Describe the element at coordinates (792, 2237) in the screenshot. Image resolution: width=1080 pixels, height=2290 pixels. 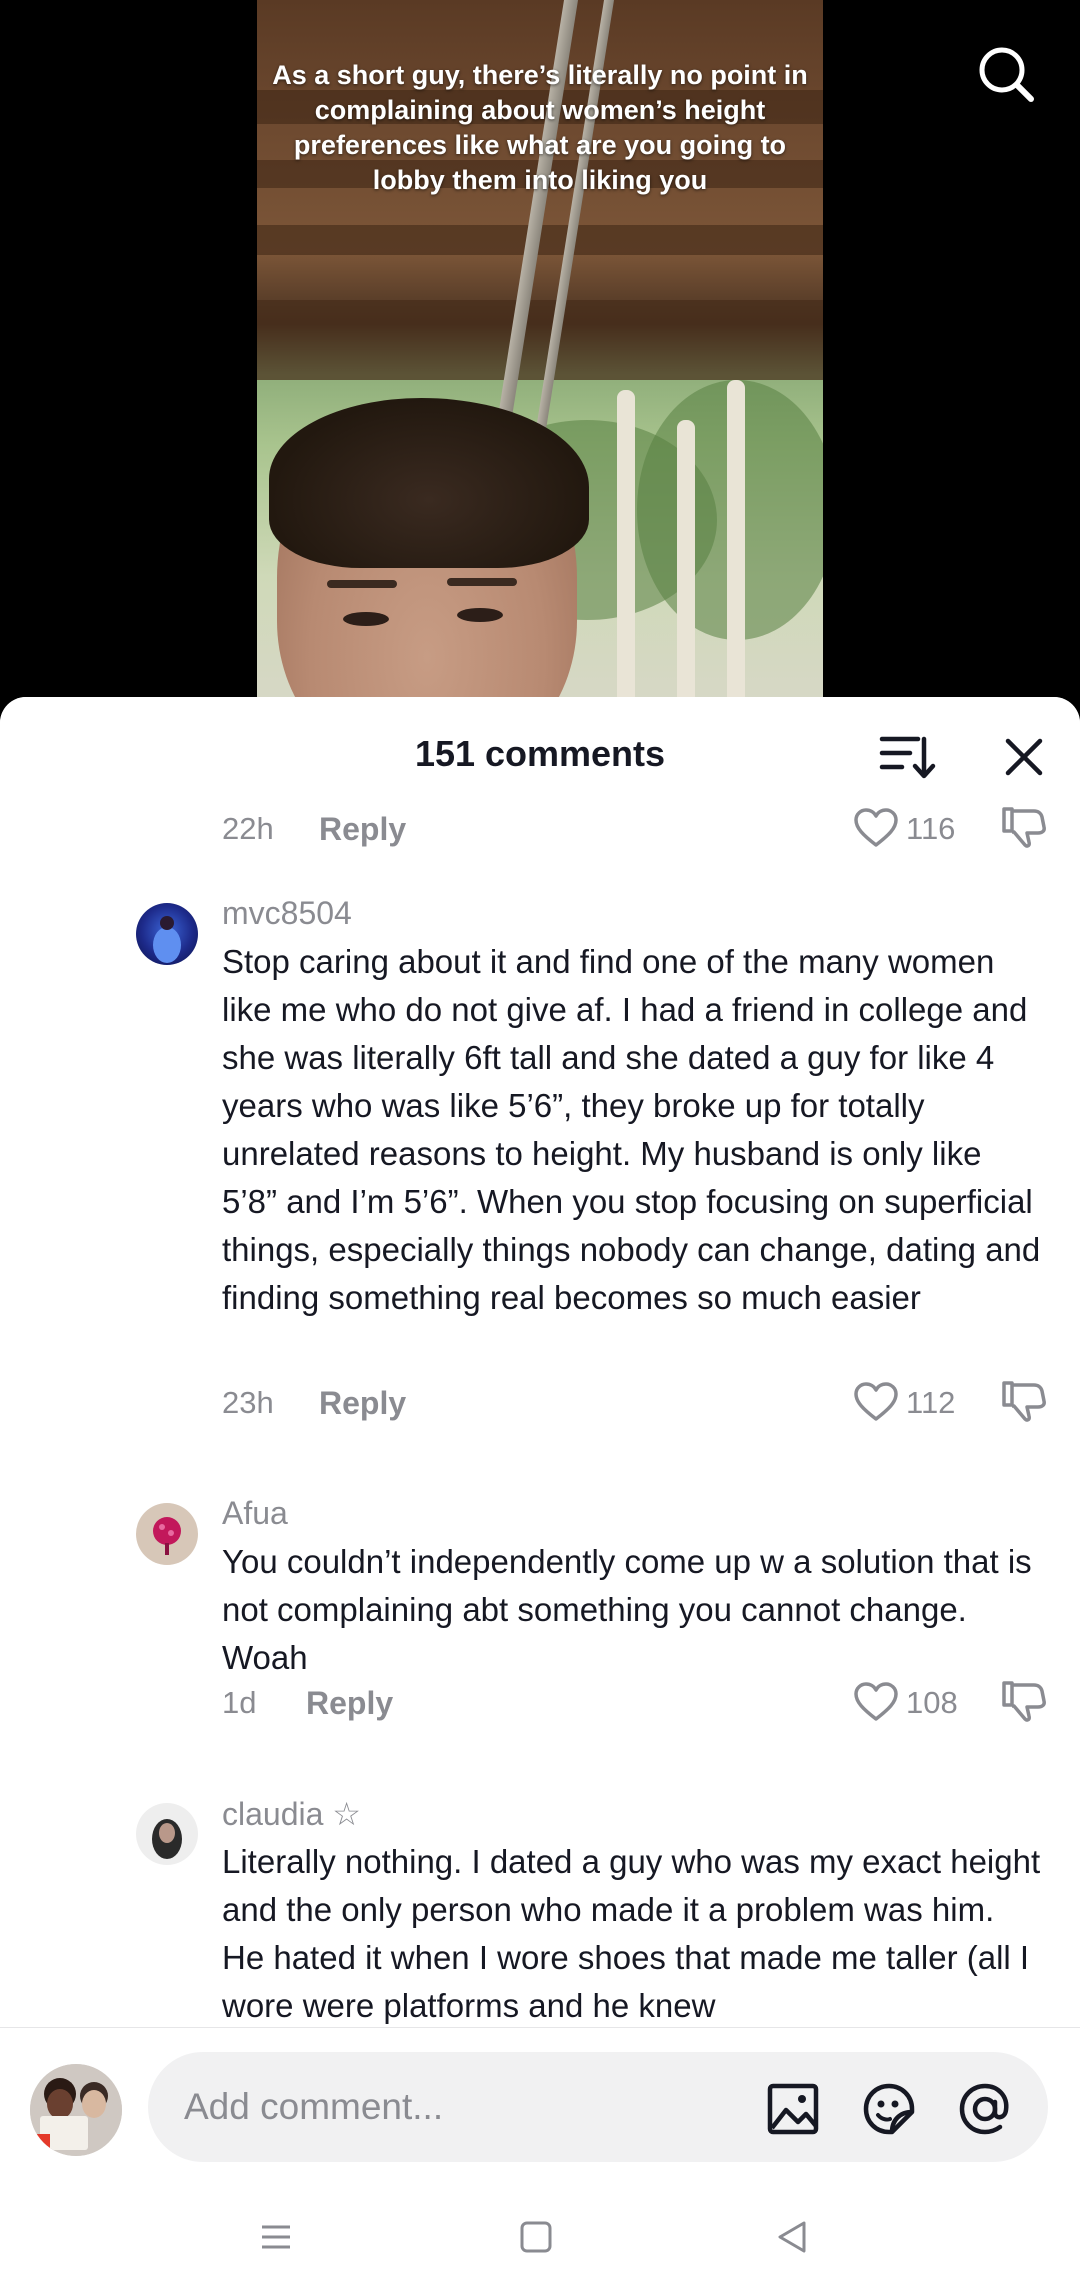
I see `back-icon` at that location.